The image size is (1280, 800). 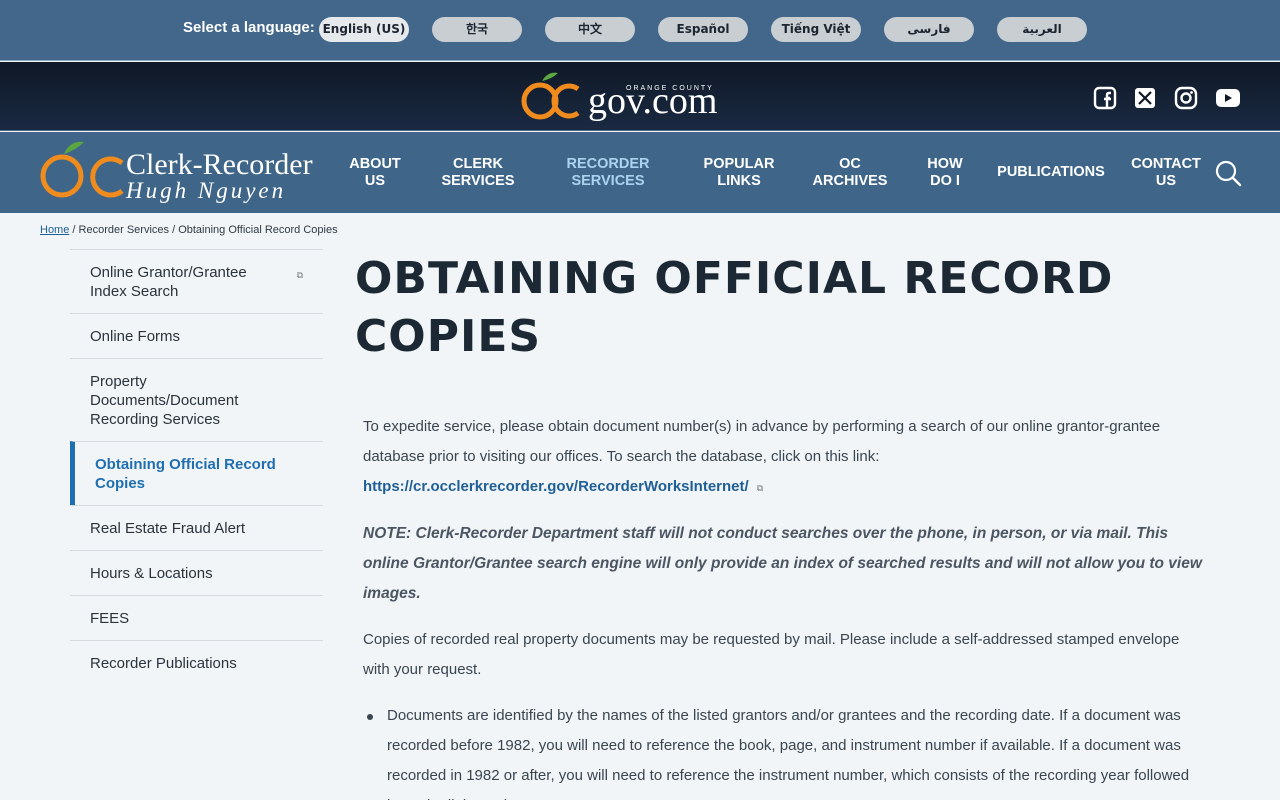 What do you see at coordinates (590, 29) in the screenshot?
I see `lang-chinese-button: 中文` at bounding box center [590, 29].